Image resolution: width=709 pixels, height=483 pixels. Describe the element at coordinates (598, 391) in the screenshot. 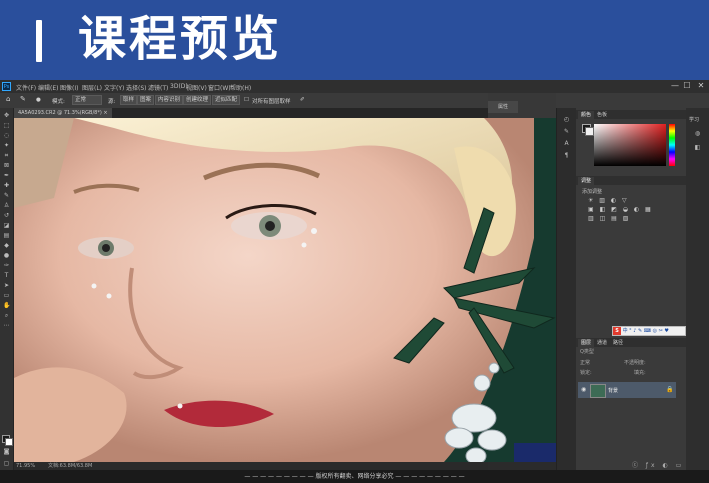

I see `layer-thumbnail` at that location.